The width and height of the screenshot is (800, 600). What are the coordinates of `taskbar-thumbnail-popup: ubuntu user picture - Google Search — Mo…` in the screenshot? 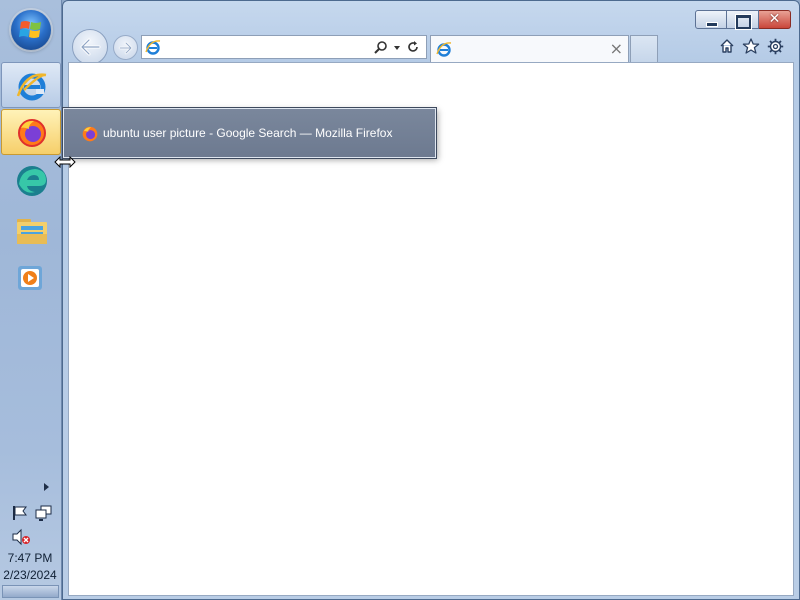 It's located at (249, 133).